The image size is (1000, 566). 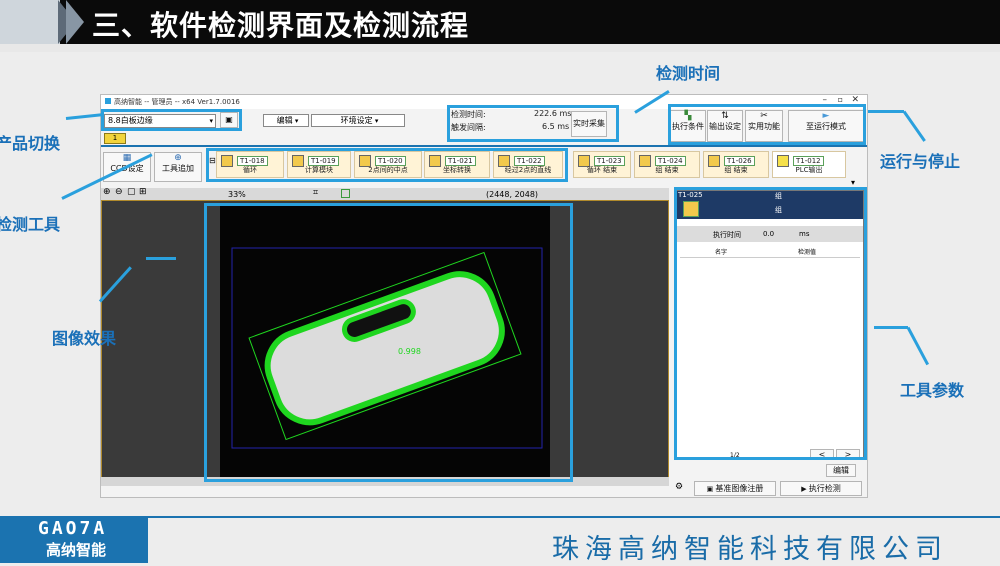 What do you see at coordinates (602, 170) in the screenshot?
I see `tool-label: 循环 结束` at bounding box center [602, 170].